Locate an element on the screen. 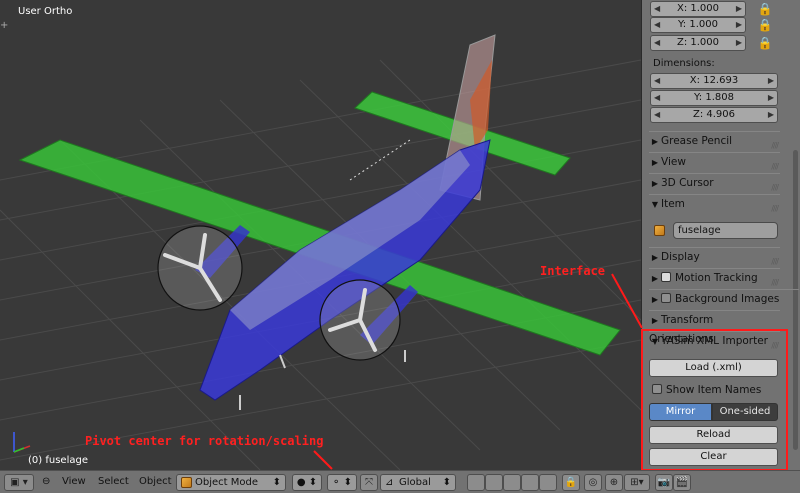  snap-target-selector: ⊞▾ is located at coordinates (637, 482).